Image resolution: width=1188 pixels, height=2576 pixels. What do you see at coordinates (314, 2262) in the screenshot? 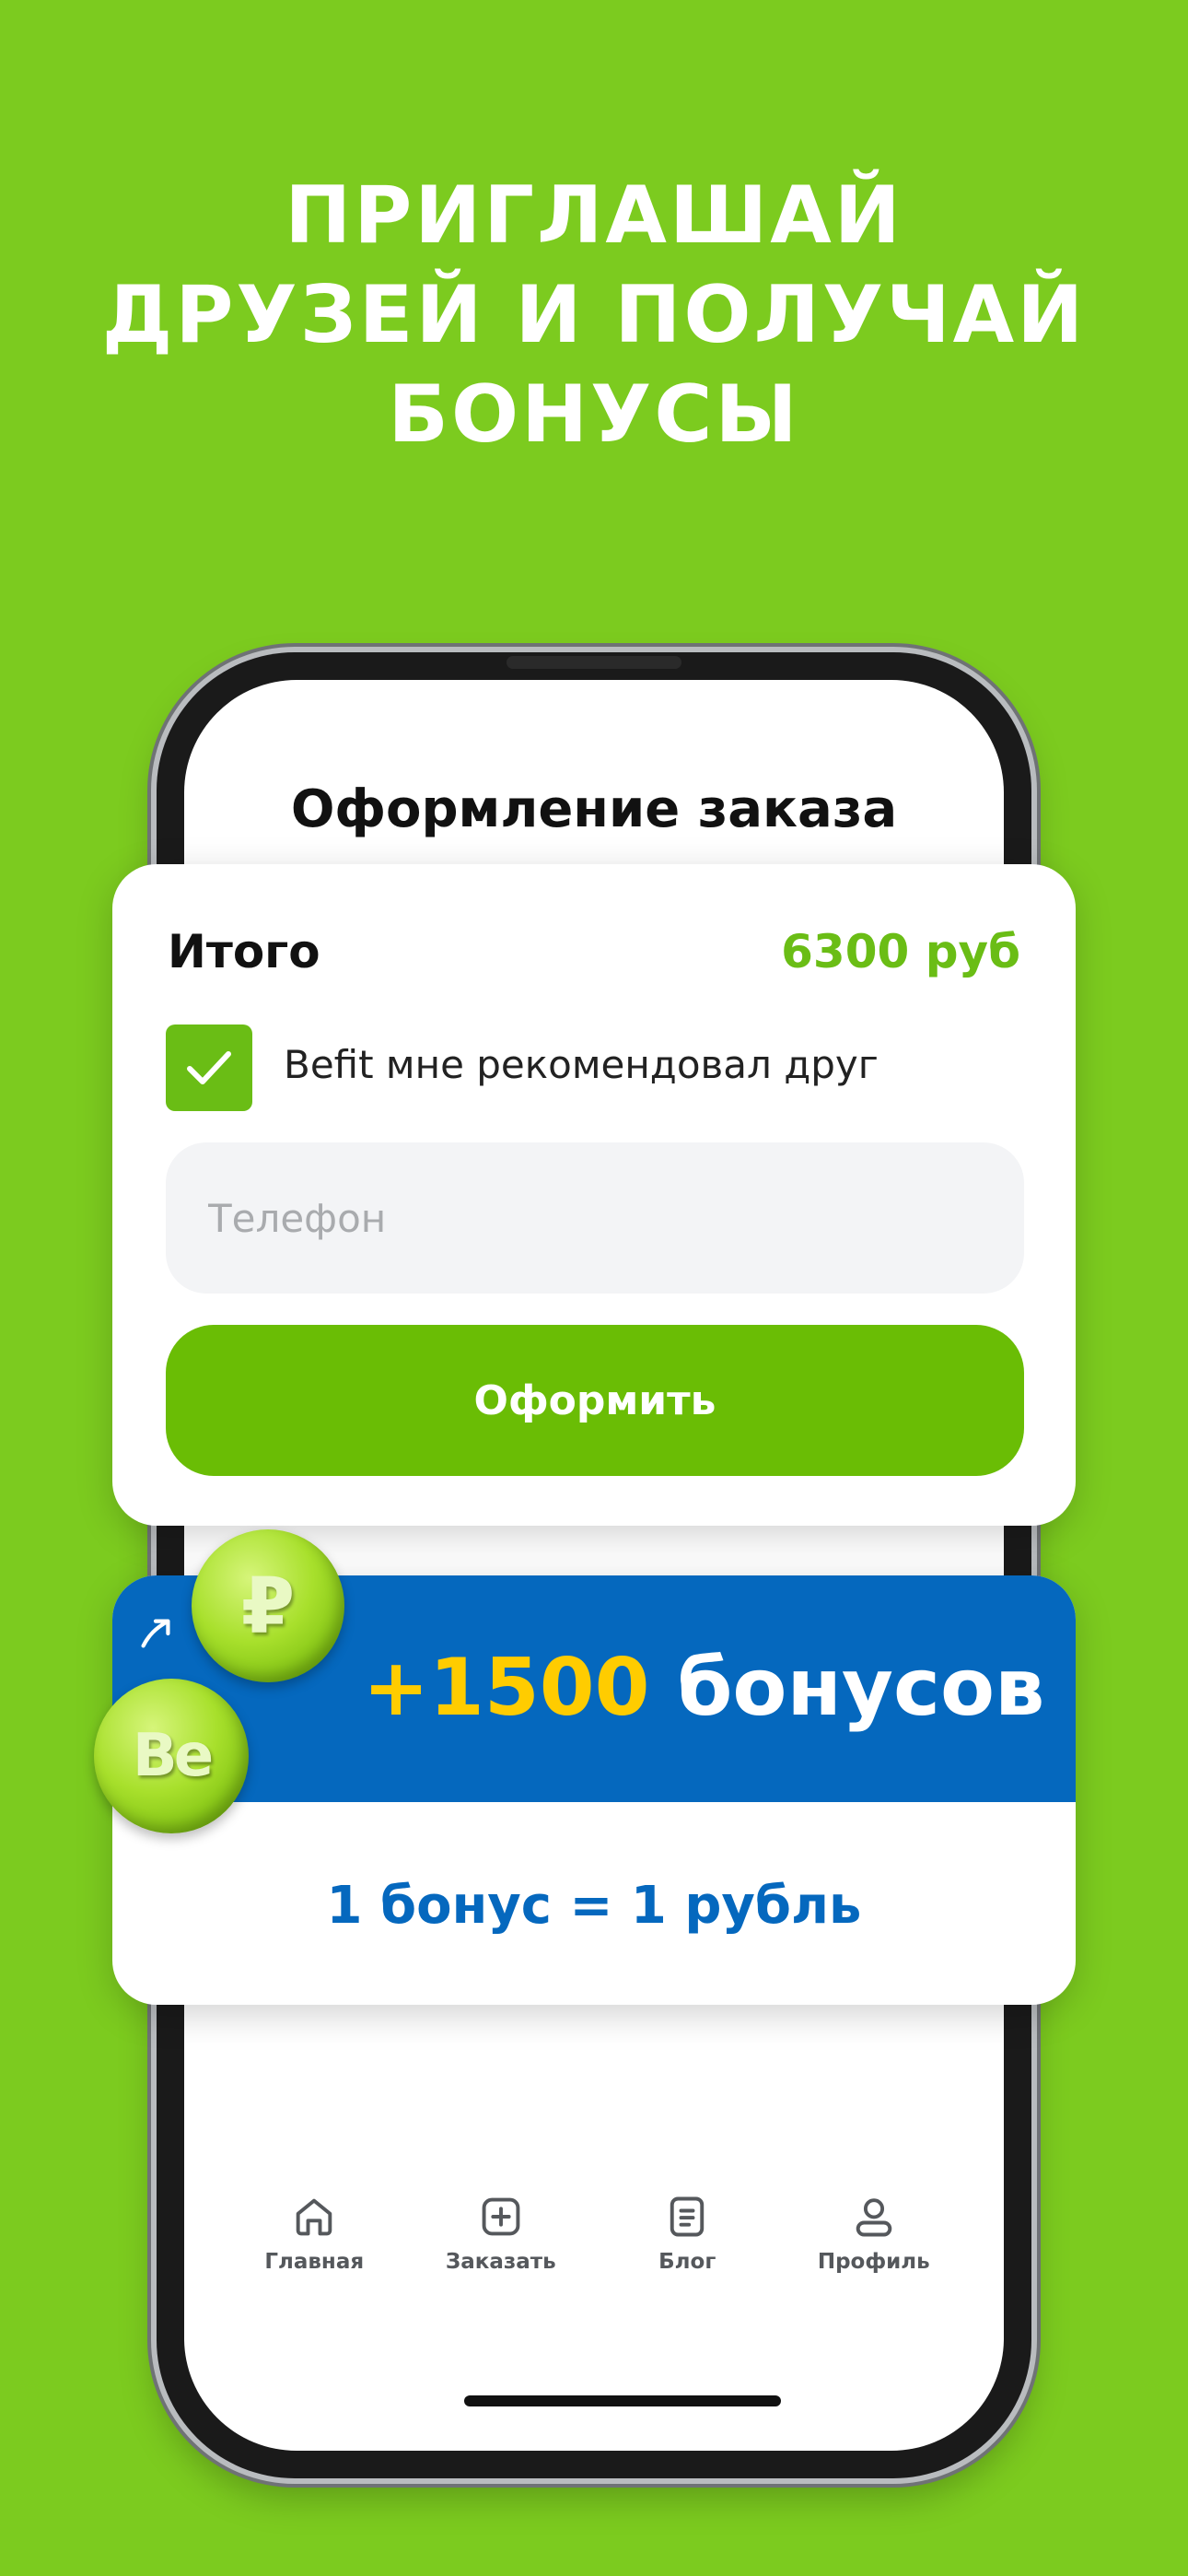
I see `tab-label: Главная` at bounding box center [314, 2262].